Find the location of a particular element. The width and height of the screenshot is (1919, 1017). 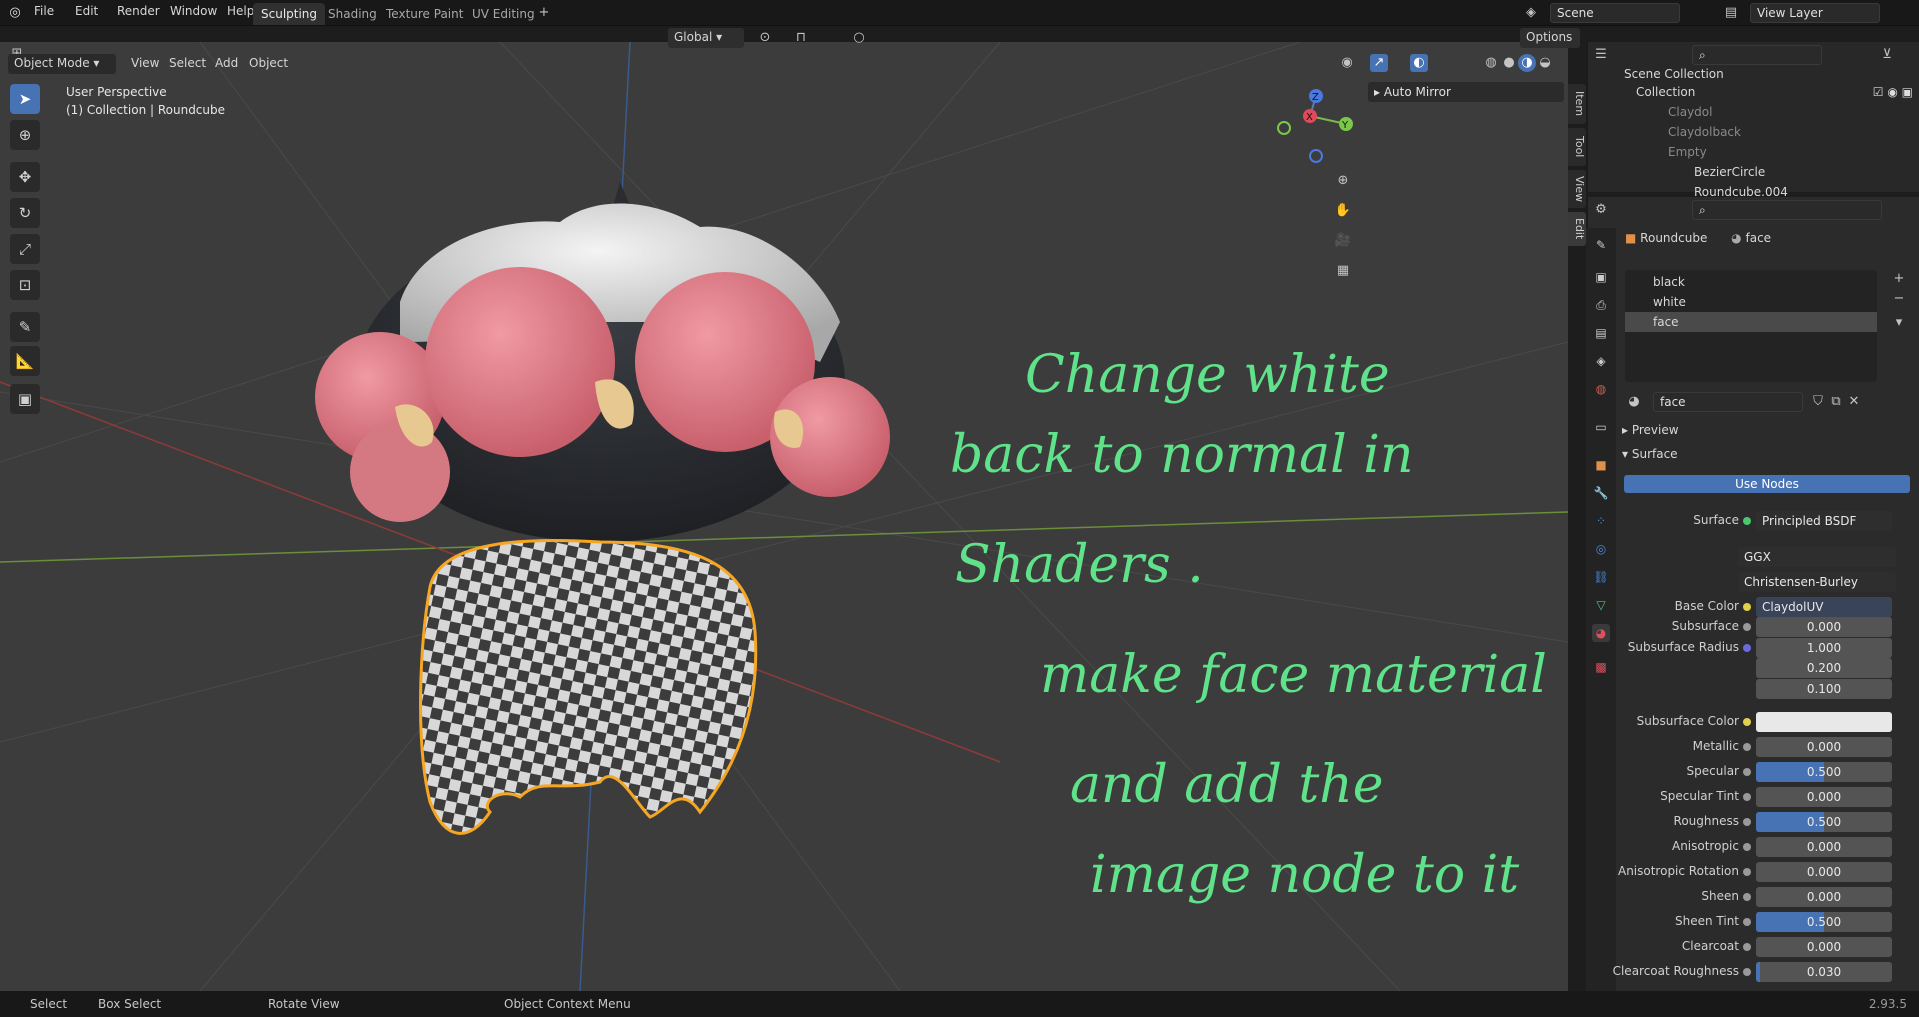

material-name-field: face is located at coordinates (1728, 402).